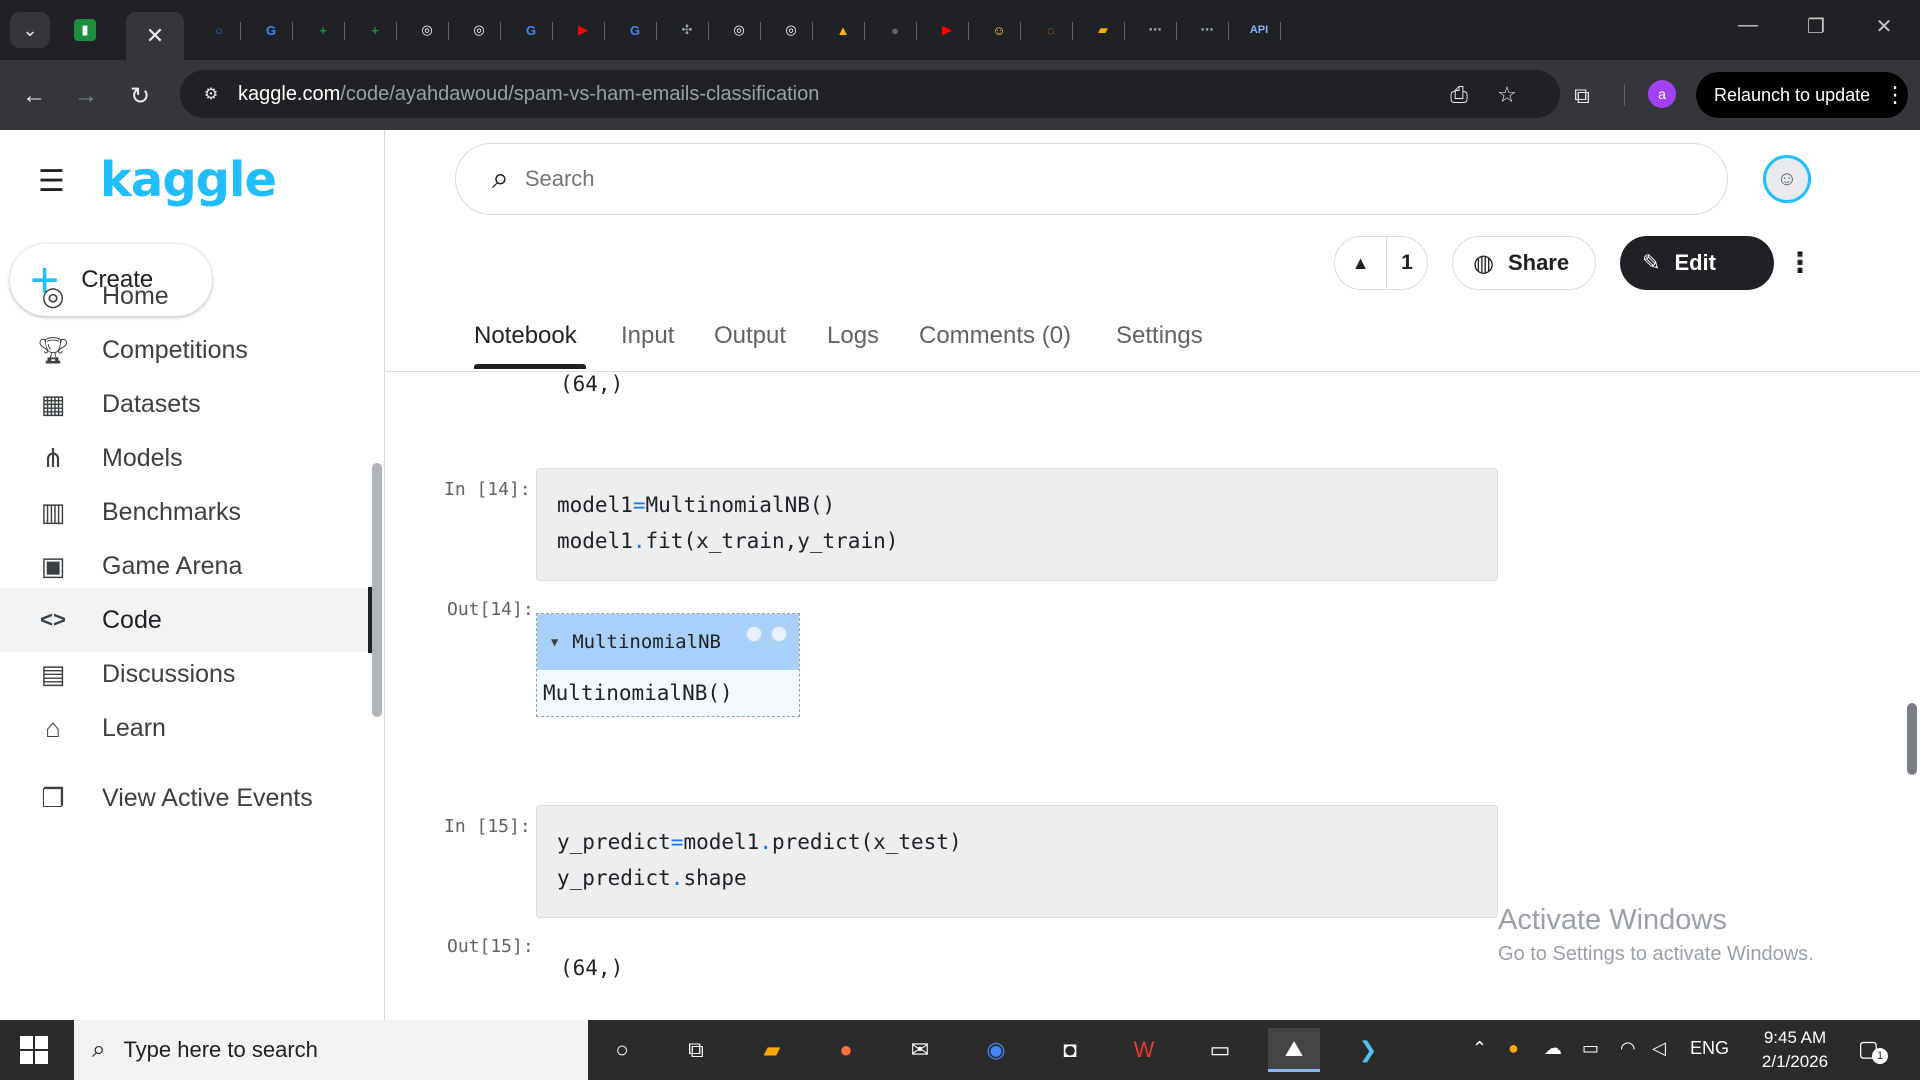 The image size is (1920, 1080). I want to click on code-line: y_predict=model1.predict(x_test), so click(759, 842).